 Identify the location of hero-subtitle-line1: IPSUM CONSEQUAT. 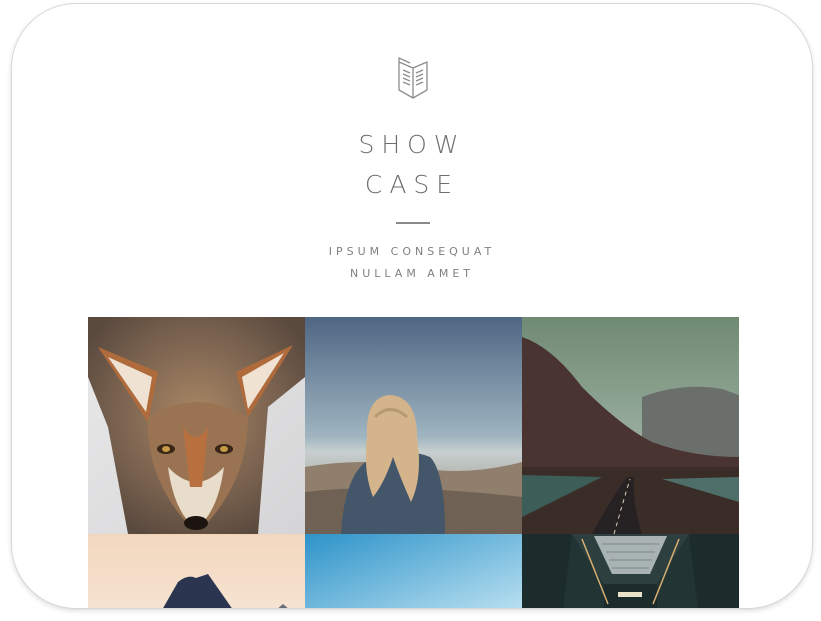
(412, 251).